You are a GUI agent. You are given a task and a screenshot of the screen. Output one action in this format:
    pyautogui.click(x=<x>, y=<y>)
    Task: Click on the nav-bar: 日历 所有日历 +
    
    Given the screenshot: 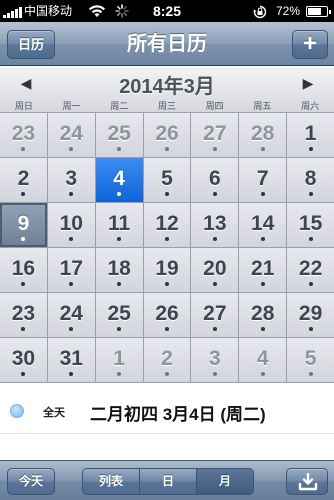 What is the action you would take?
    pyautogui.click(x=167, y=44)
    